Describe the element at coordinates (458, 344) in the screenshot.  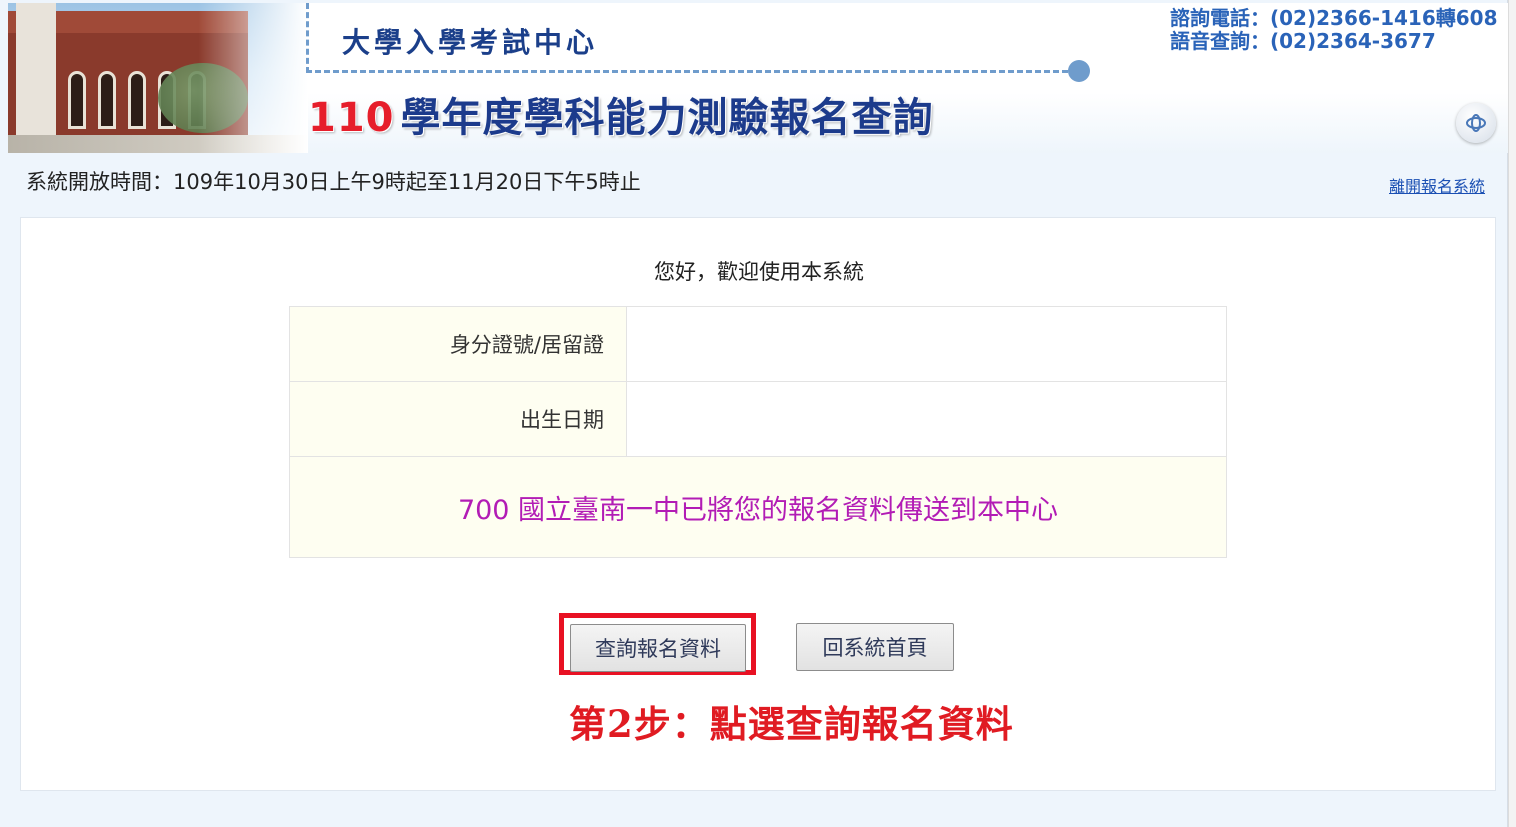
I see `id-number-label: 身分證號/居留證` at that location.